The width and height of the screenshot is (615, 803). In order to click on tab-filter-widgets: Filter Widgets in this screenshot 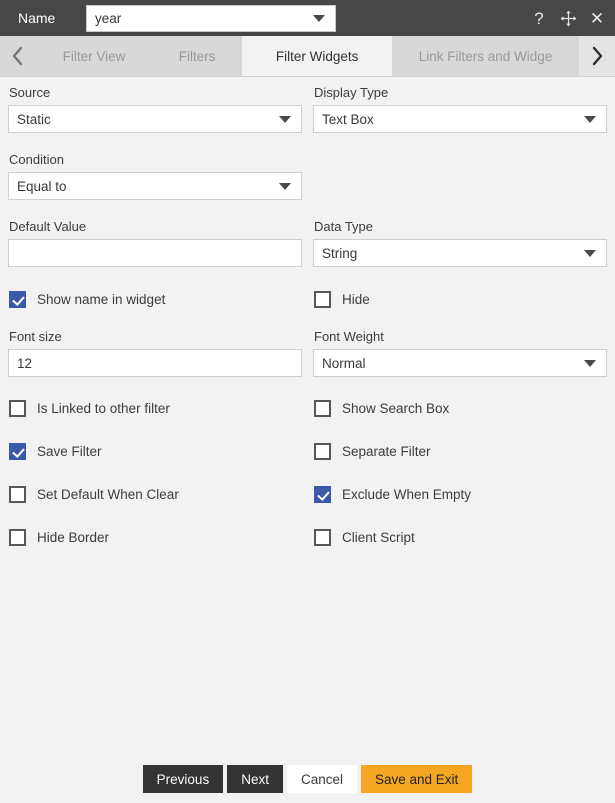, I will do `click(317, 56)`.